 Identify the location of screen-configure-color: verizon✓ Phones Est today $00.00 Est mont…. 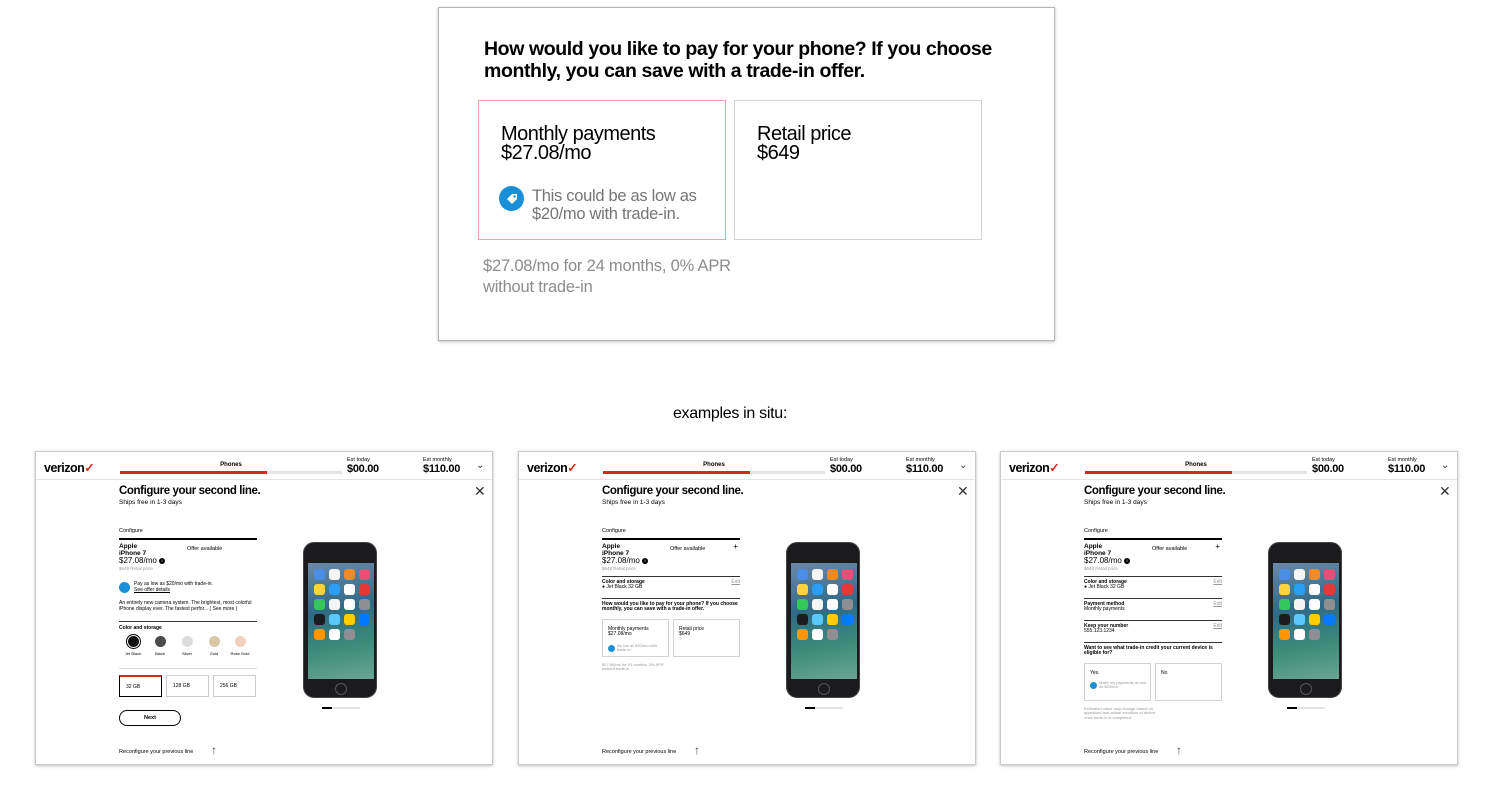
(264, 608).